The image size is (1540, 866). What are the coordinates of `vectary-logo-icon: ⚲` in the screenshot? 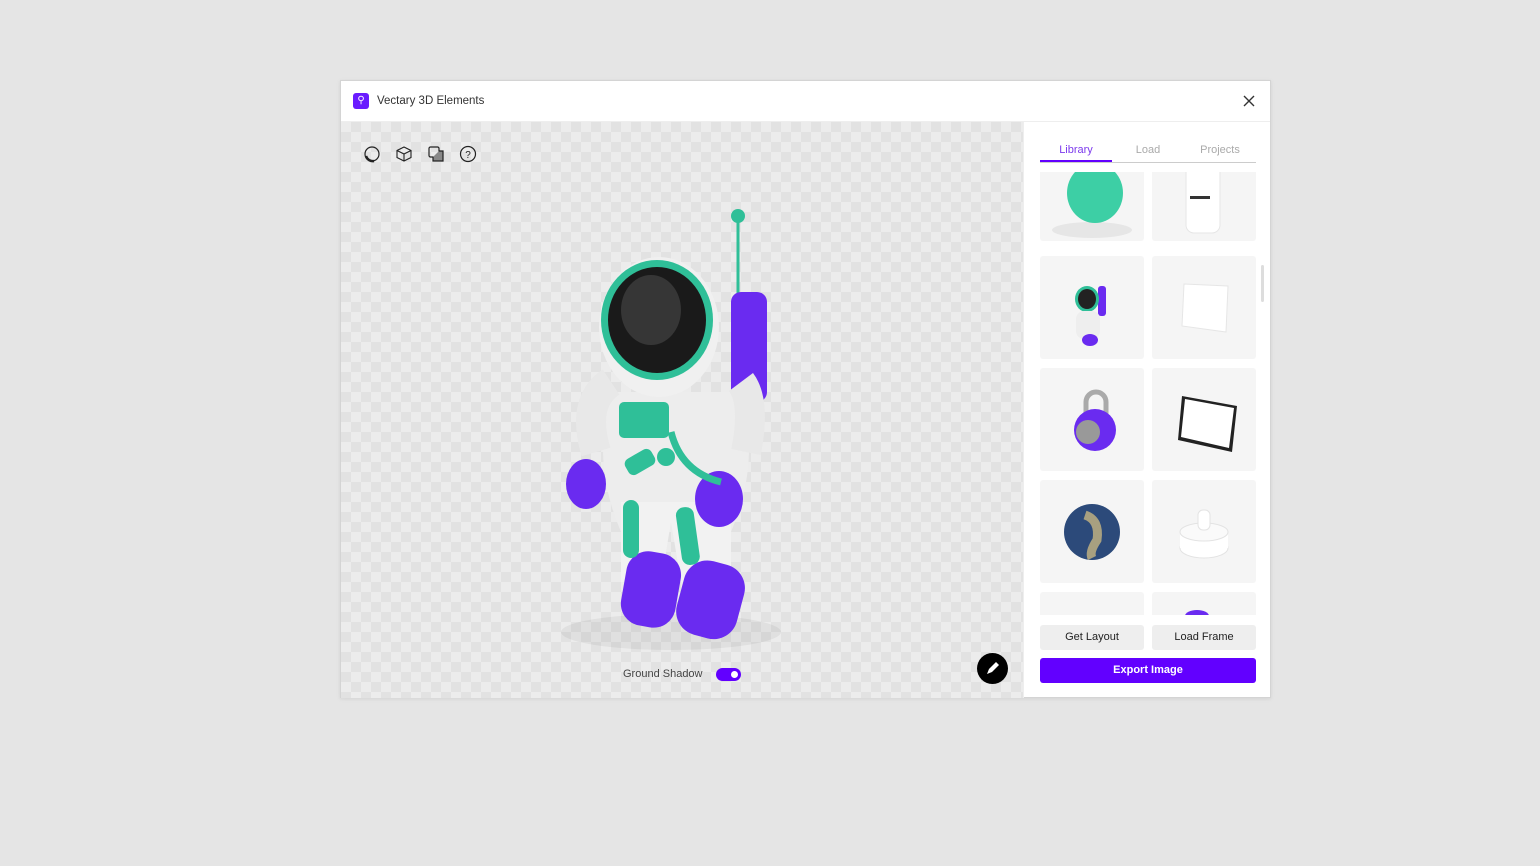 It's located at (361, 101).